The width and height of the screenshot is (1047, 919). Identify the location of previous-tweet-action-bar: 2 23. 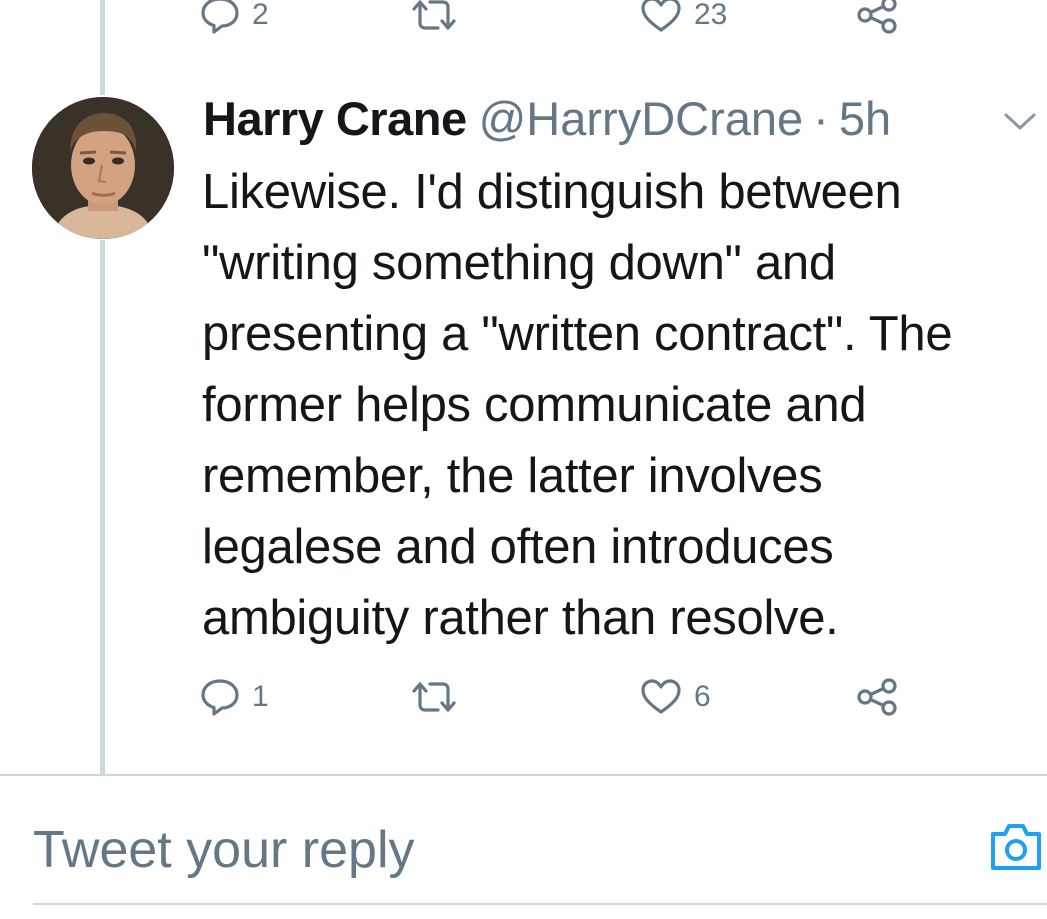
(560, 20).